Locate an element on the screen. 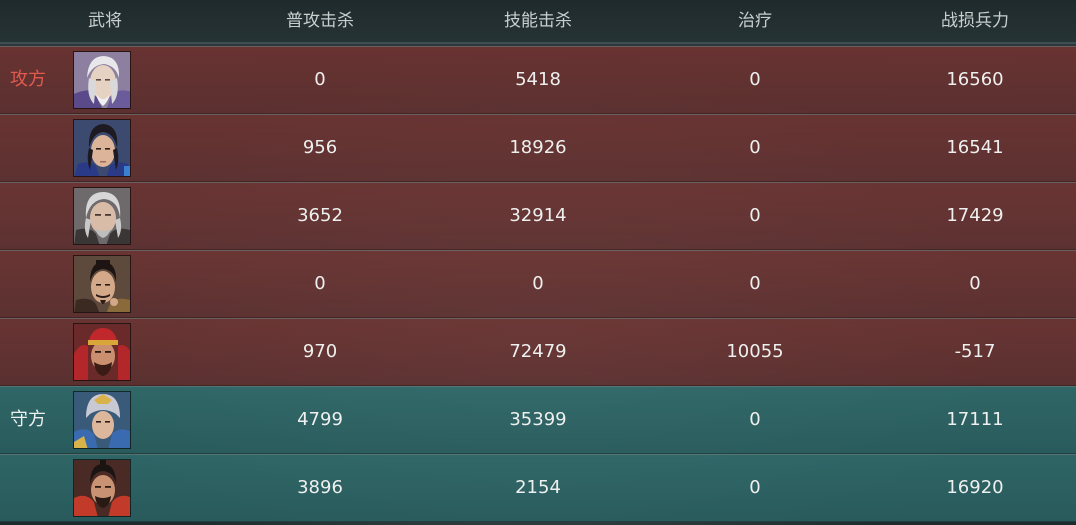 The height and width of the screenshot is (525, 1076). skill-kills-value: 5418 is located at coordinates (538, 79).